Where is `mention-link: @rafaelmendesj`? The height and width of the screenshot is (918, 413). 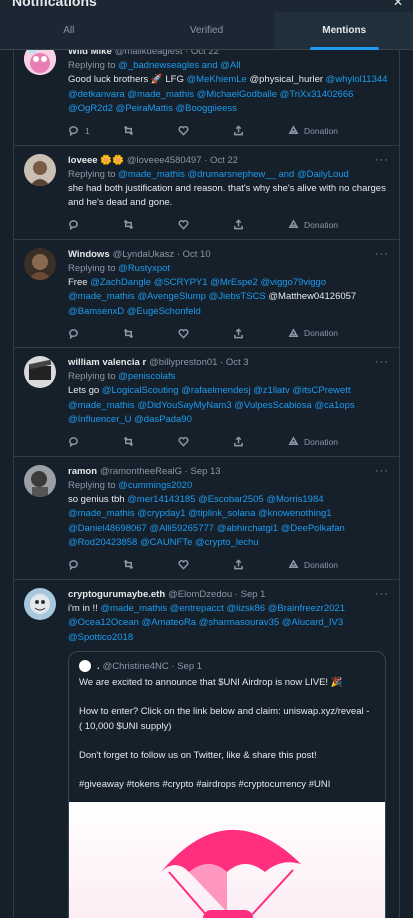
mention-link: @rafaelmendesj is located at coordinates (215, 390).